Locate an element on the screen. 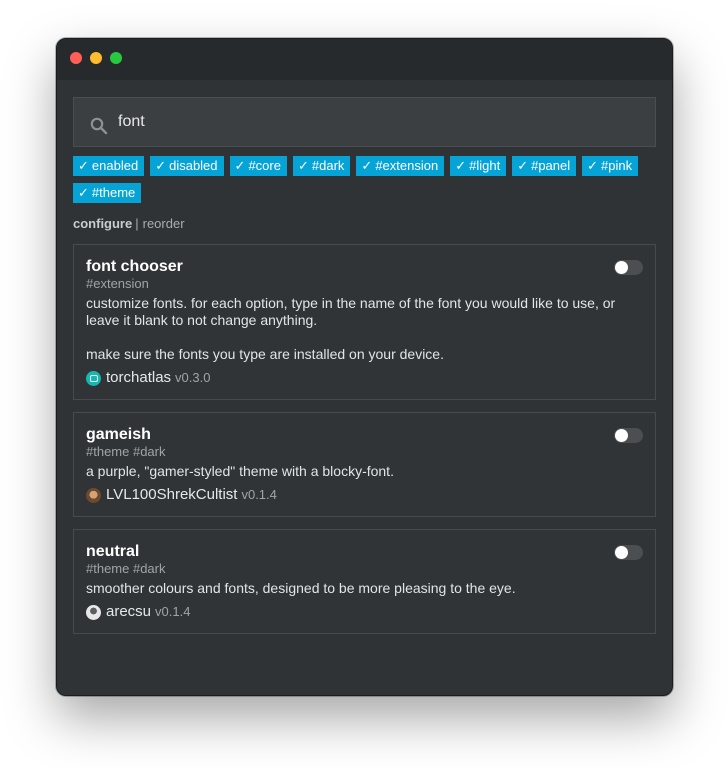 Image resolution: width=728 pixels, height=769 pixels. search-bar is located at coordinates (364, 122).